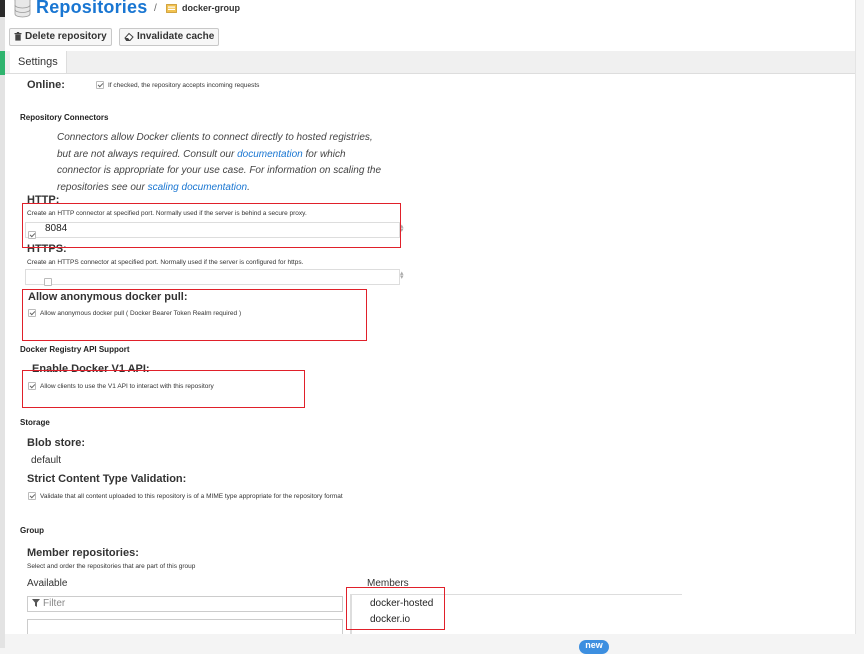 The width and height of the screenshot is (864, 654). What do you see at coordinates (185, 626) in the screenshot?
I see `available-list` at bounding box center [185, 626].